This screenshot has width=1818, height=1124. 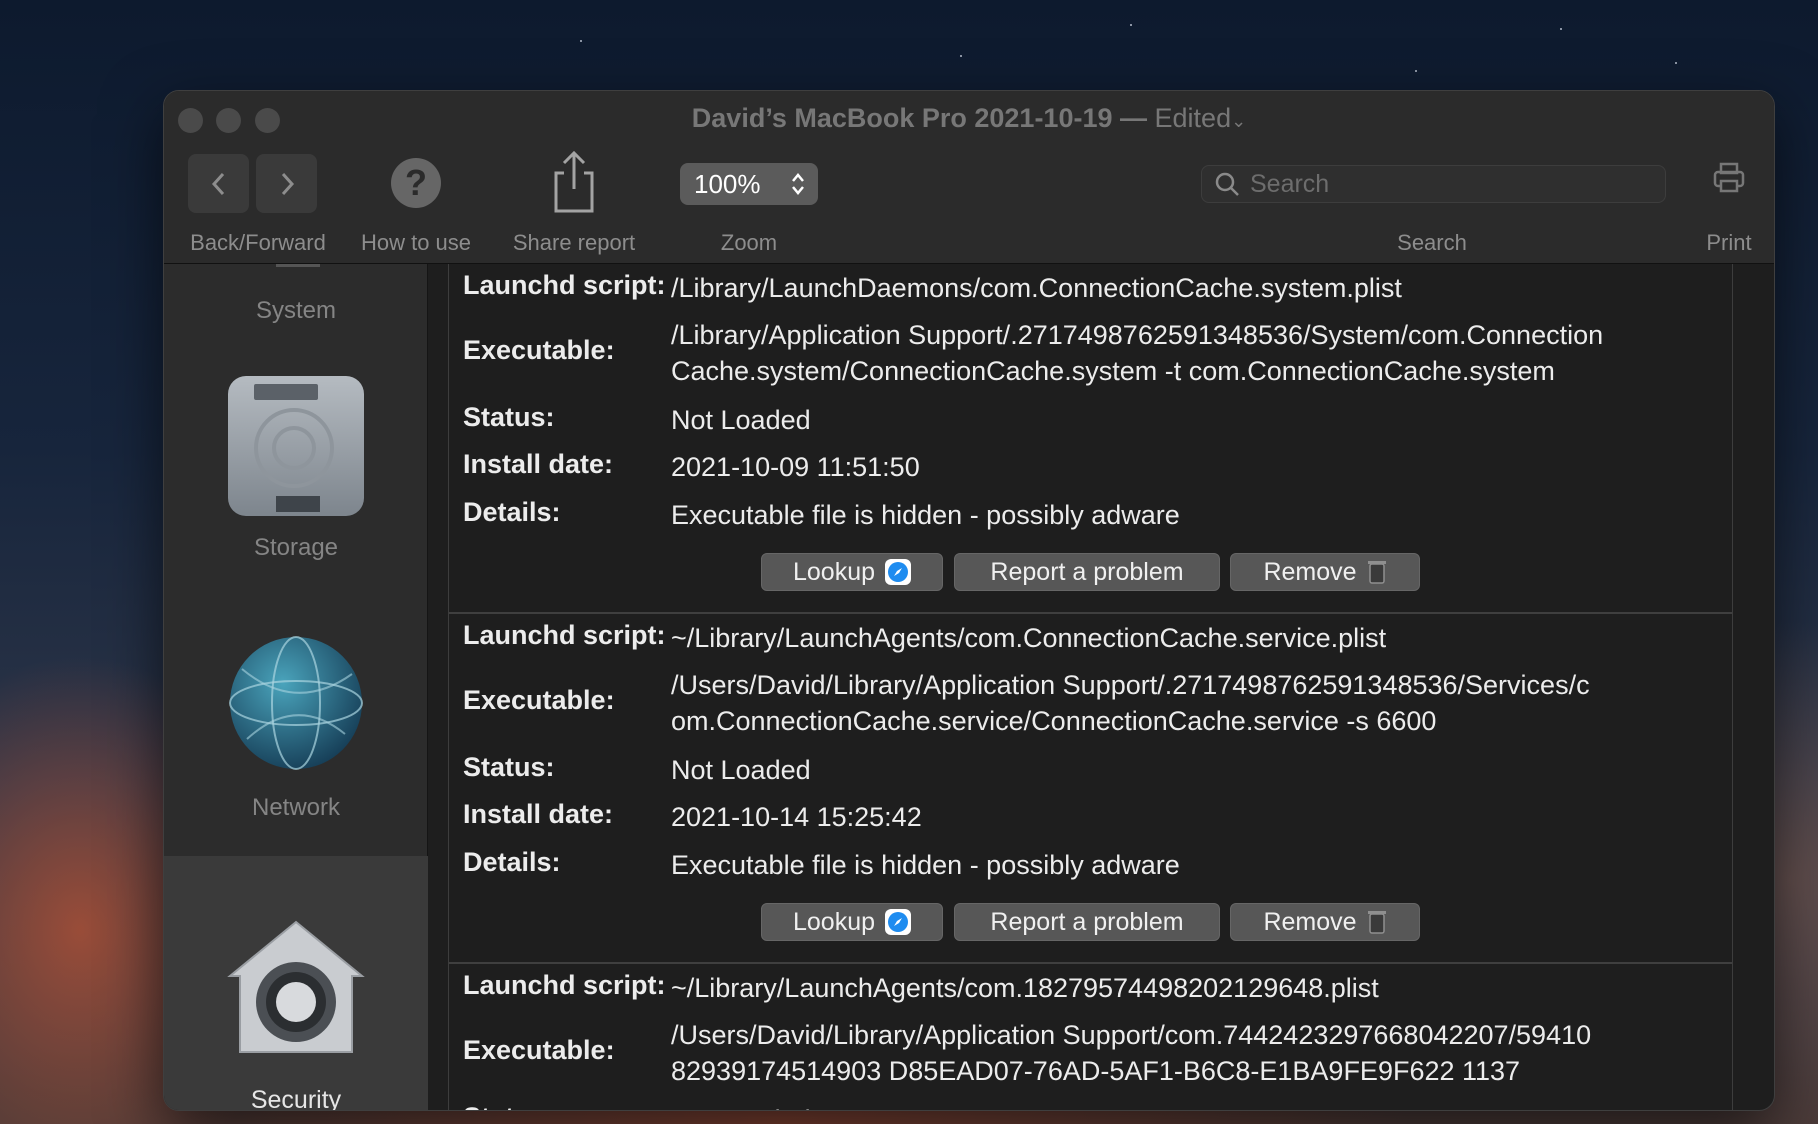 I want to click on sidebar: System Storage Network Security, so click(x=296, y=687).